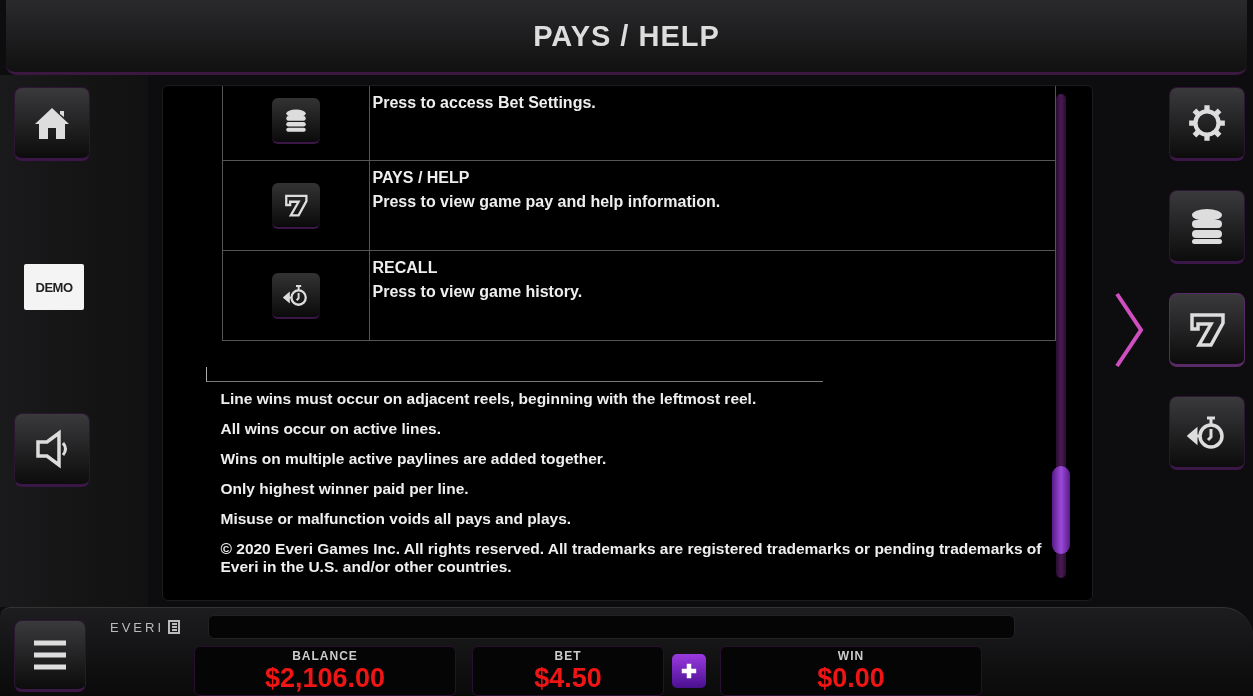 This screenshot has height=696, width=1253. Describe the element at coordinates (174, 627) in the screenshot. I see `brand-logo-icon` at that location.